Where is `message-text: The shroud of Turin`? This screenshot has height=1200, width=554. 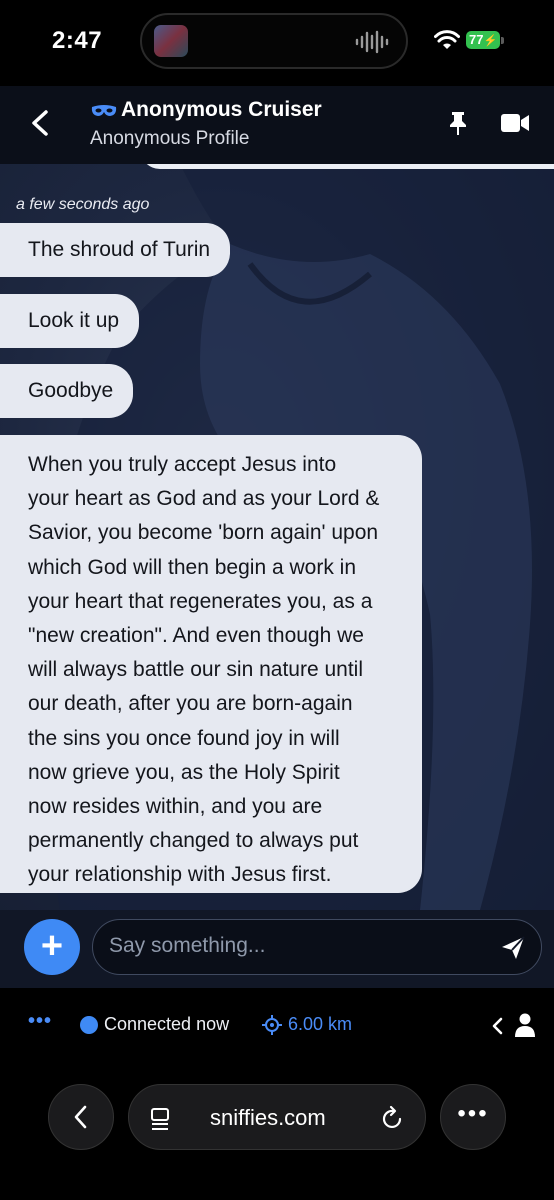 message-text: The shroud of Turin is located at coordinates (119, 249).